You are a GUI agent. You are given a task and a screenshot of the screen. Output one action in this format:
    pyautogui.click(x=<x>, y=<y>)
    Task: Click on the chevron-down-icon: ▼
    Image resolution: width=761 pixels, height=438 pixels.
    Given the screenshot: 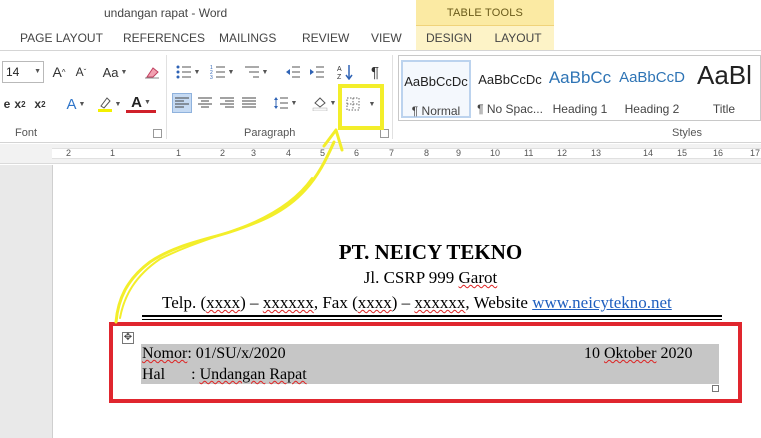 What is the action you would take?
    pyautogui.click(x=37, y=71)
    